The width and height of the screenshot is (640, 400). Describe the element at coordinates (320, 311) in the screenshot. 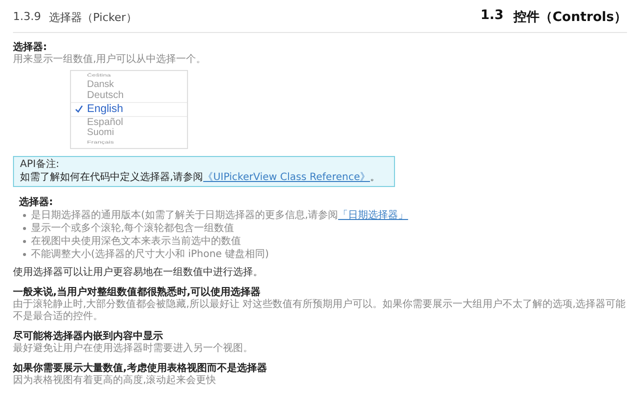

I see `guideline-text: 由于滚轮静止时,大部分数值都会被隐藏,所以最好让 对这些数值有所预期用户可以。如果你需要展示一大组用户不太了解的选项,选择器可能不是最合适的控件。` at that location.